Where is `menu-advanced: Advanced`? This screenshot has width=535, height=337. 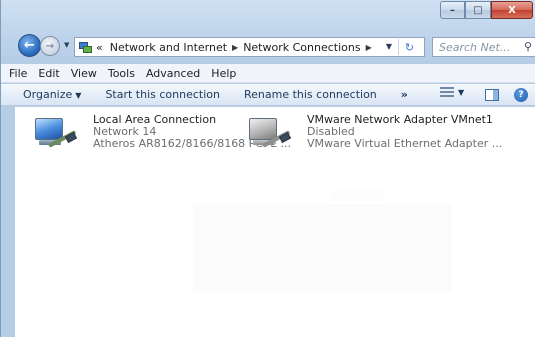
menu-advanced: Advanced is located at coordinates (173, 73).